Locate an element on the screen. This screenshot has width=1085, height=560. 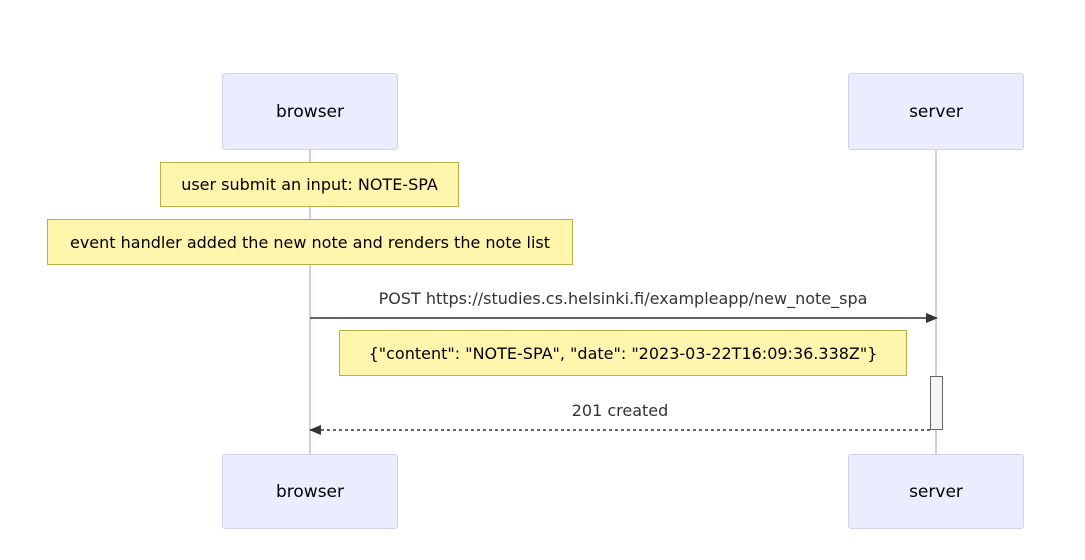
server-actor-bottom: server is located at coordinates (936, 491).